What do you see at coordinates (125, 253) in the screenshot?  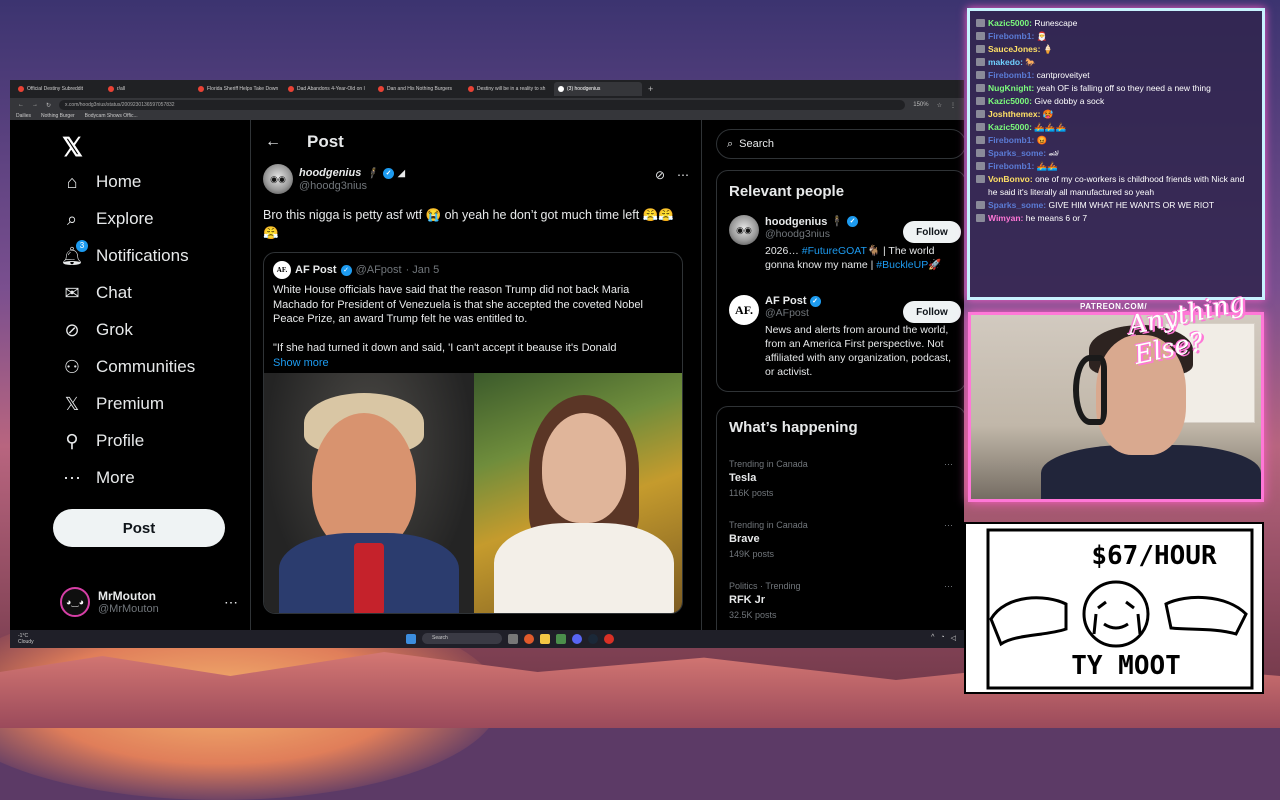 I see `sidebar-item-notifications: 🔔︎ 3 Notifications` at bounding box center [125, 253].